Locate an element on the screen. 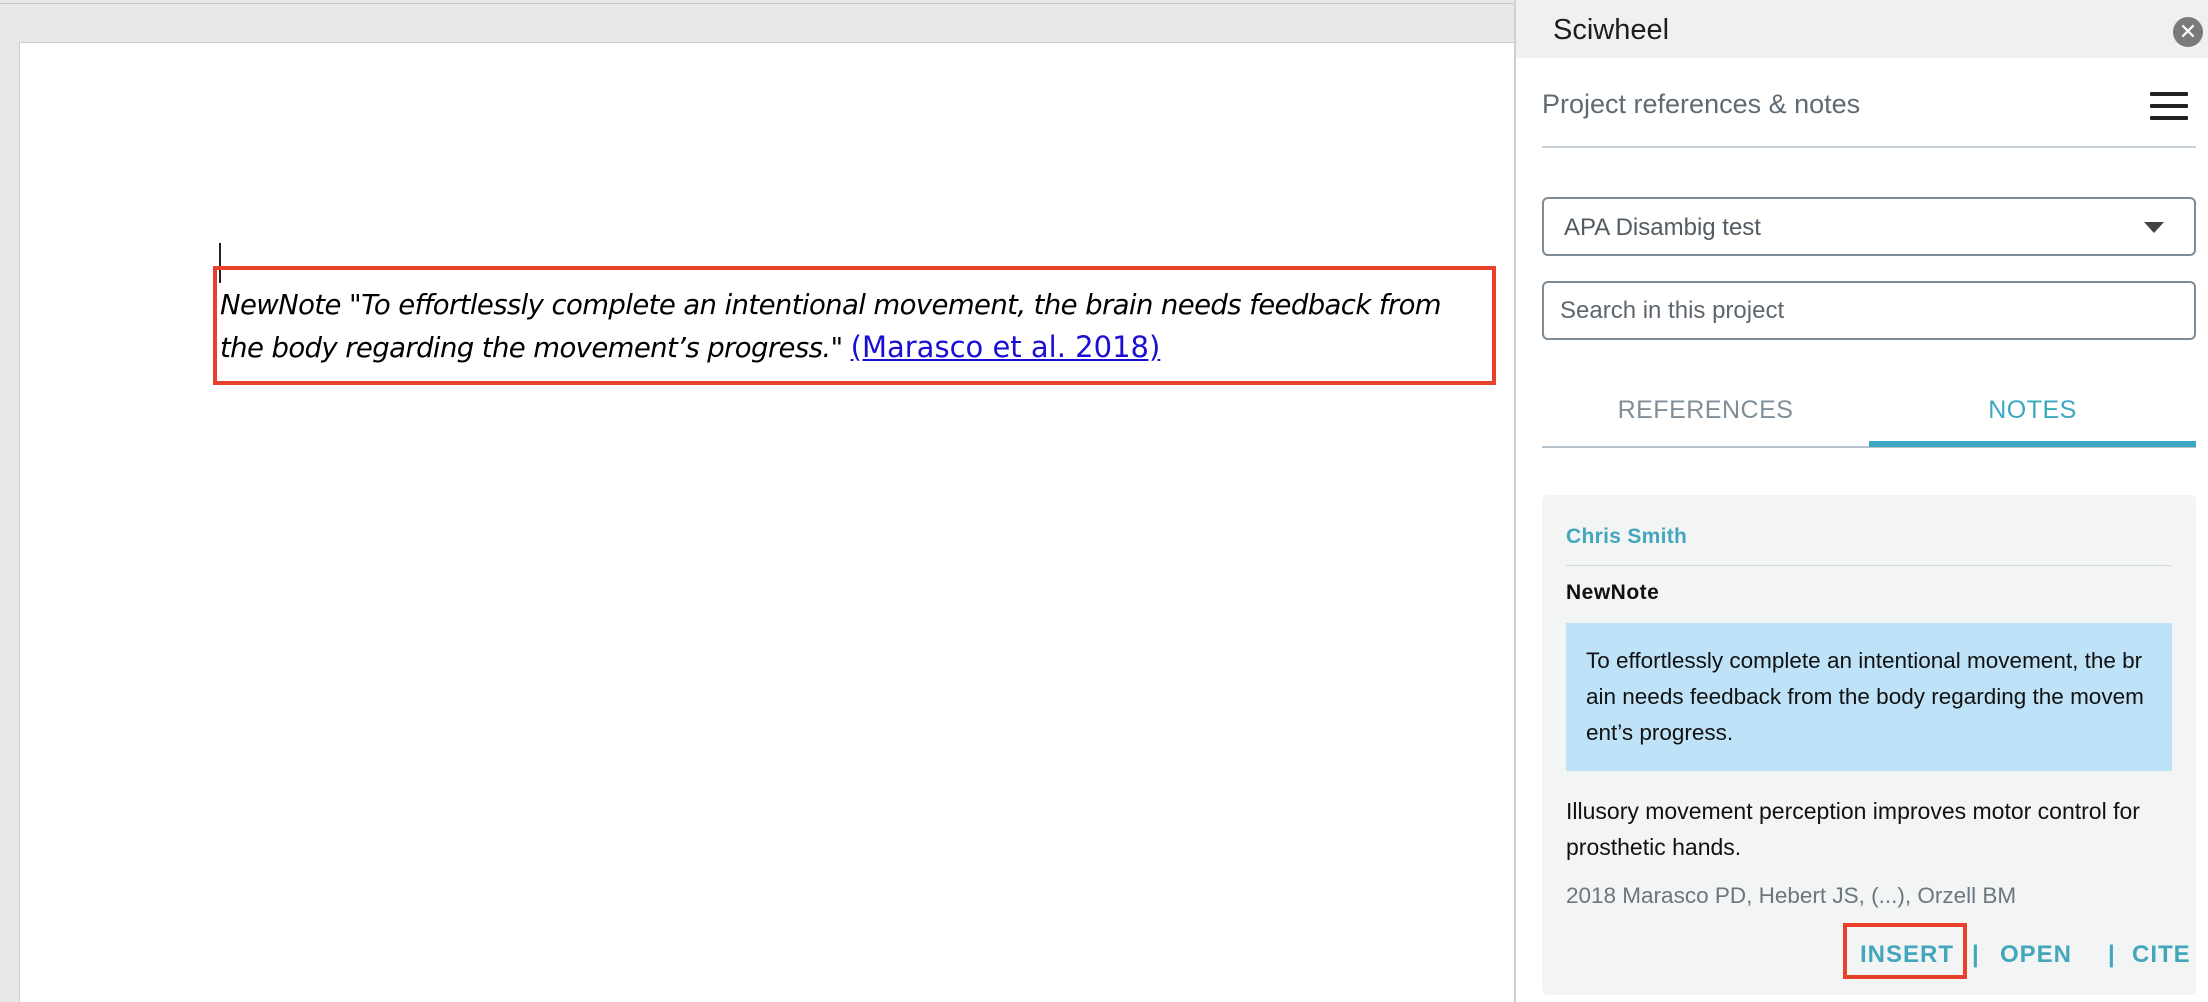 Image resolution: width=2208 pixels, height=1002 pixels. citation-link: (Marasco et al. 2018) is located at coordinates (1006, 347).